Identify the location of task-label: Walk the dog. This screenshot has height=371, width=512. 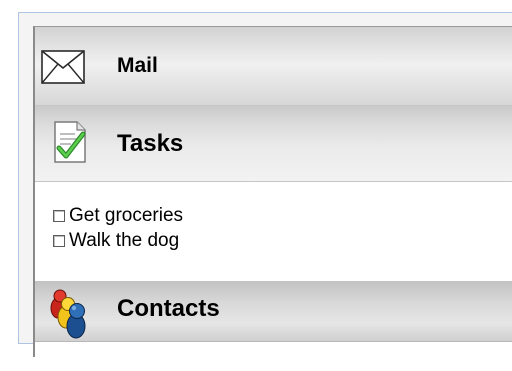
(124, 240).